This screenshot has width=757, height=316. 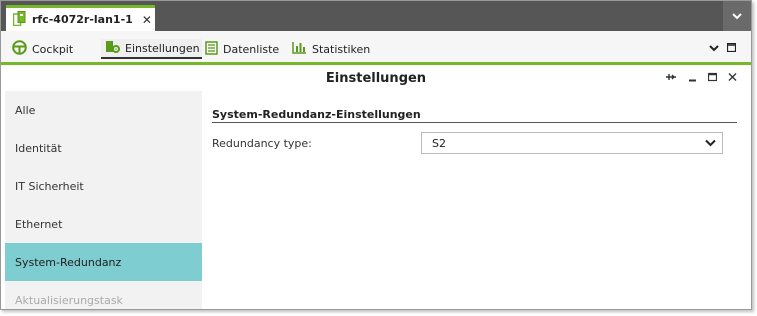 I want to click on pin-icon, so click(x=671, y=78).